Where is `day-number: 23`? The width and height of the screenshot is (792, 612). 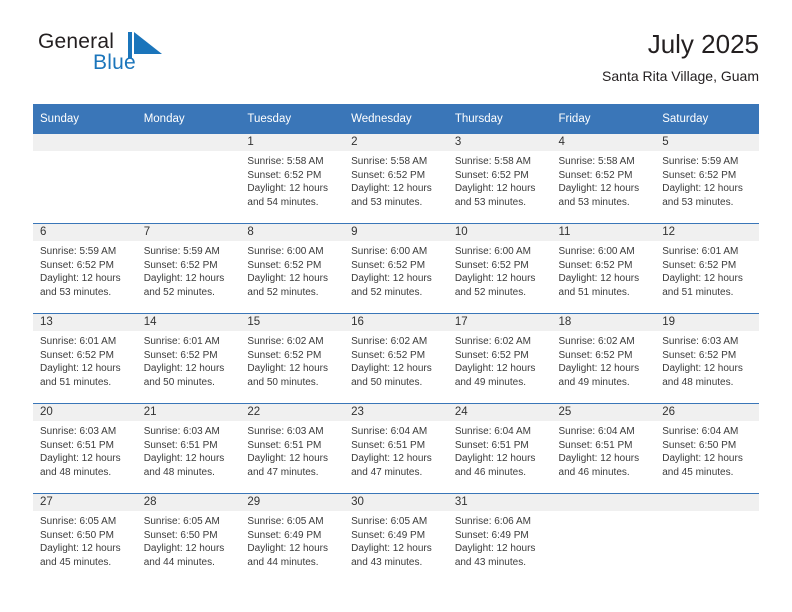 day-number: 23 is located at coordinates (396, 412).